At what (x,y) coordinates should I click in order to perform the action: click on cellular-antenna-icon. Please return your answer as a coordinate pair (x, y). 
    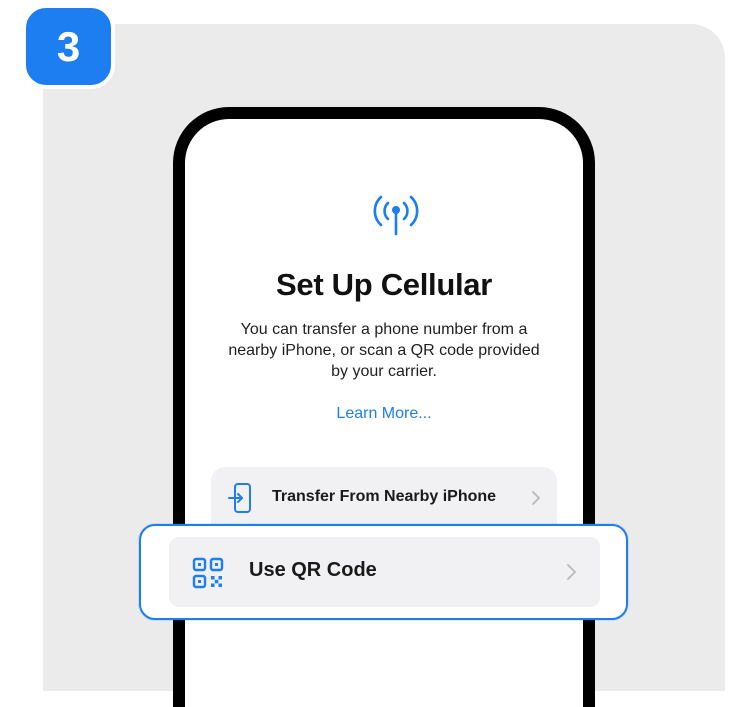
    Looking at the image, I should click on (396, 215).